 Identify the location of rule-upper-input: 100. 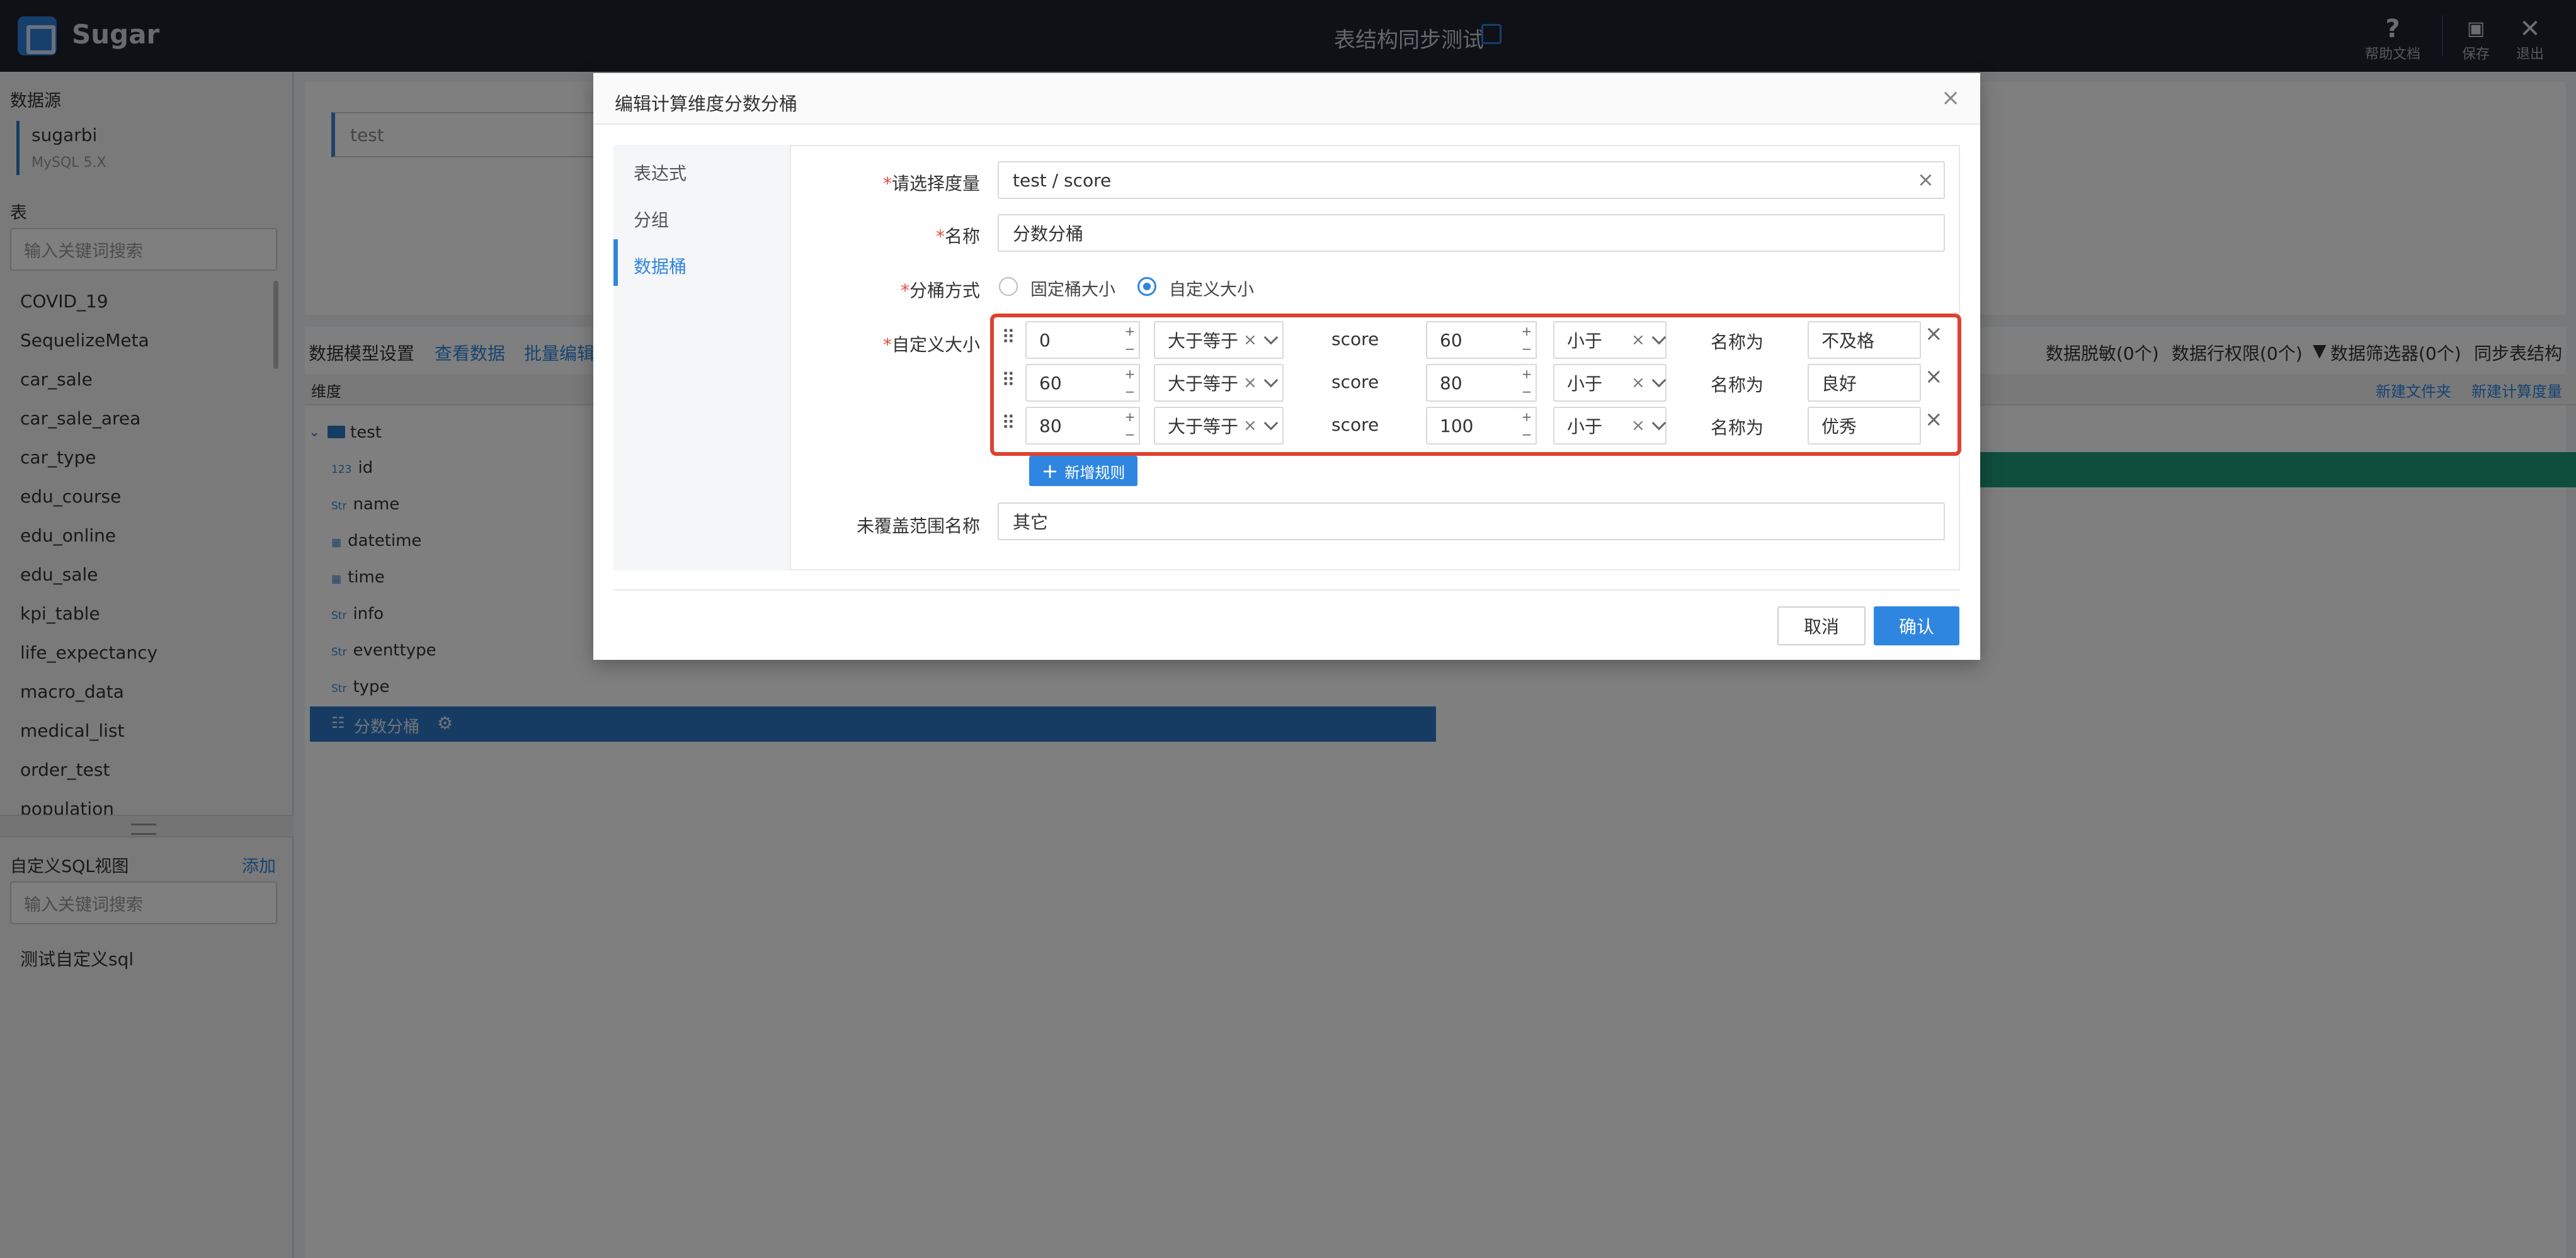
(1472, 426).